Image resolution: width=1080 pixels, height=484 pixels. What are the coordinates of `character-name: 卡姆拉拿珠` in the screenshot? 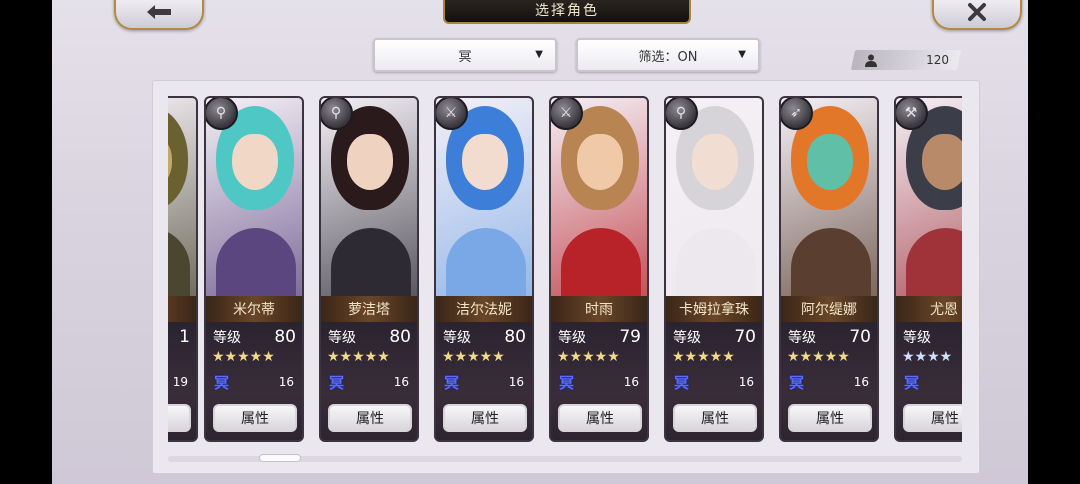 It's located at (714, 309).